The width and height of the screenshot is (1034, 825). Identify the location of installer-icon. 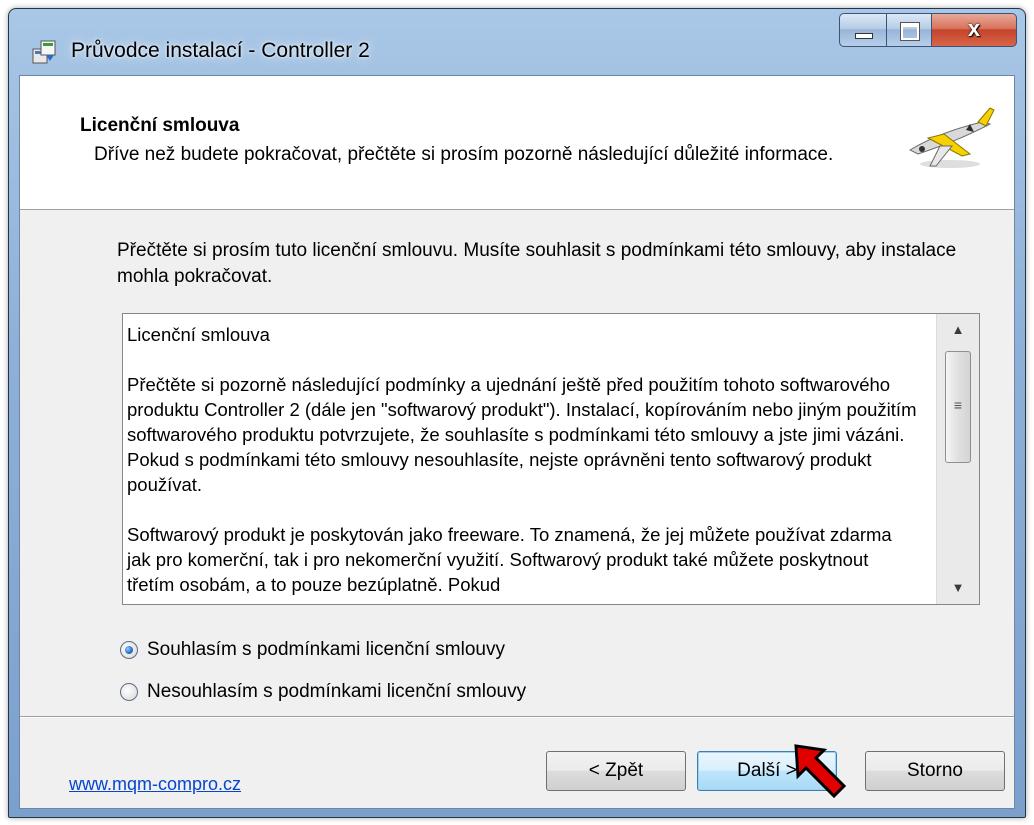
(44, 52).